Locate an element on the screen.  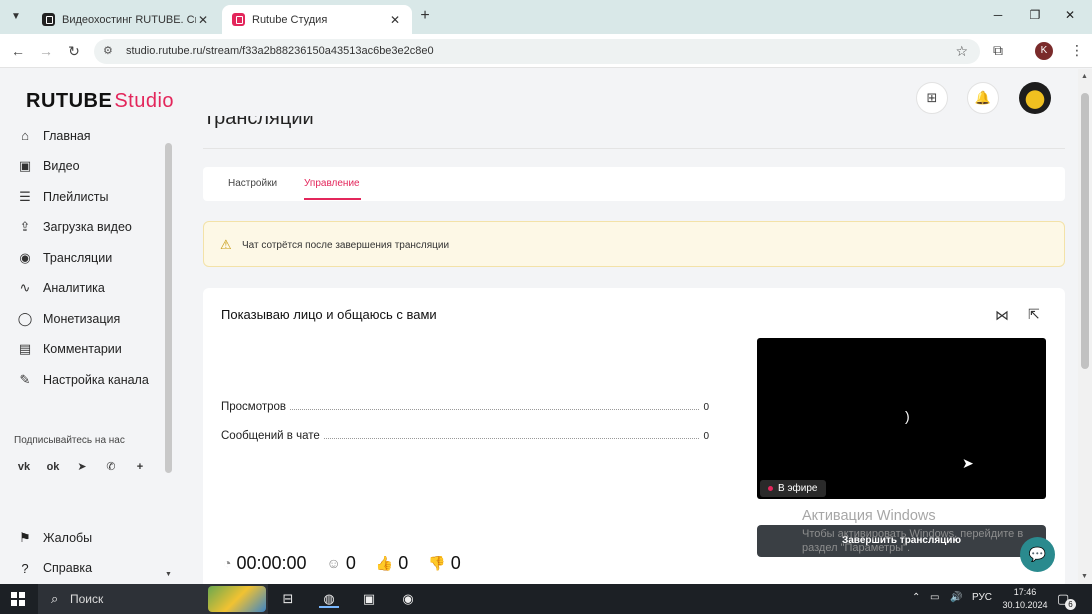
tab-settings: Настройки is located at coordinates (252, 183).